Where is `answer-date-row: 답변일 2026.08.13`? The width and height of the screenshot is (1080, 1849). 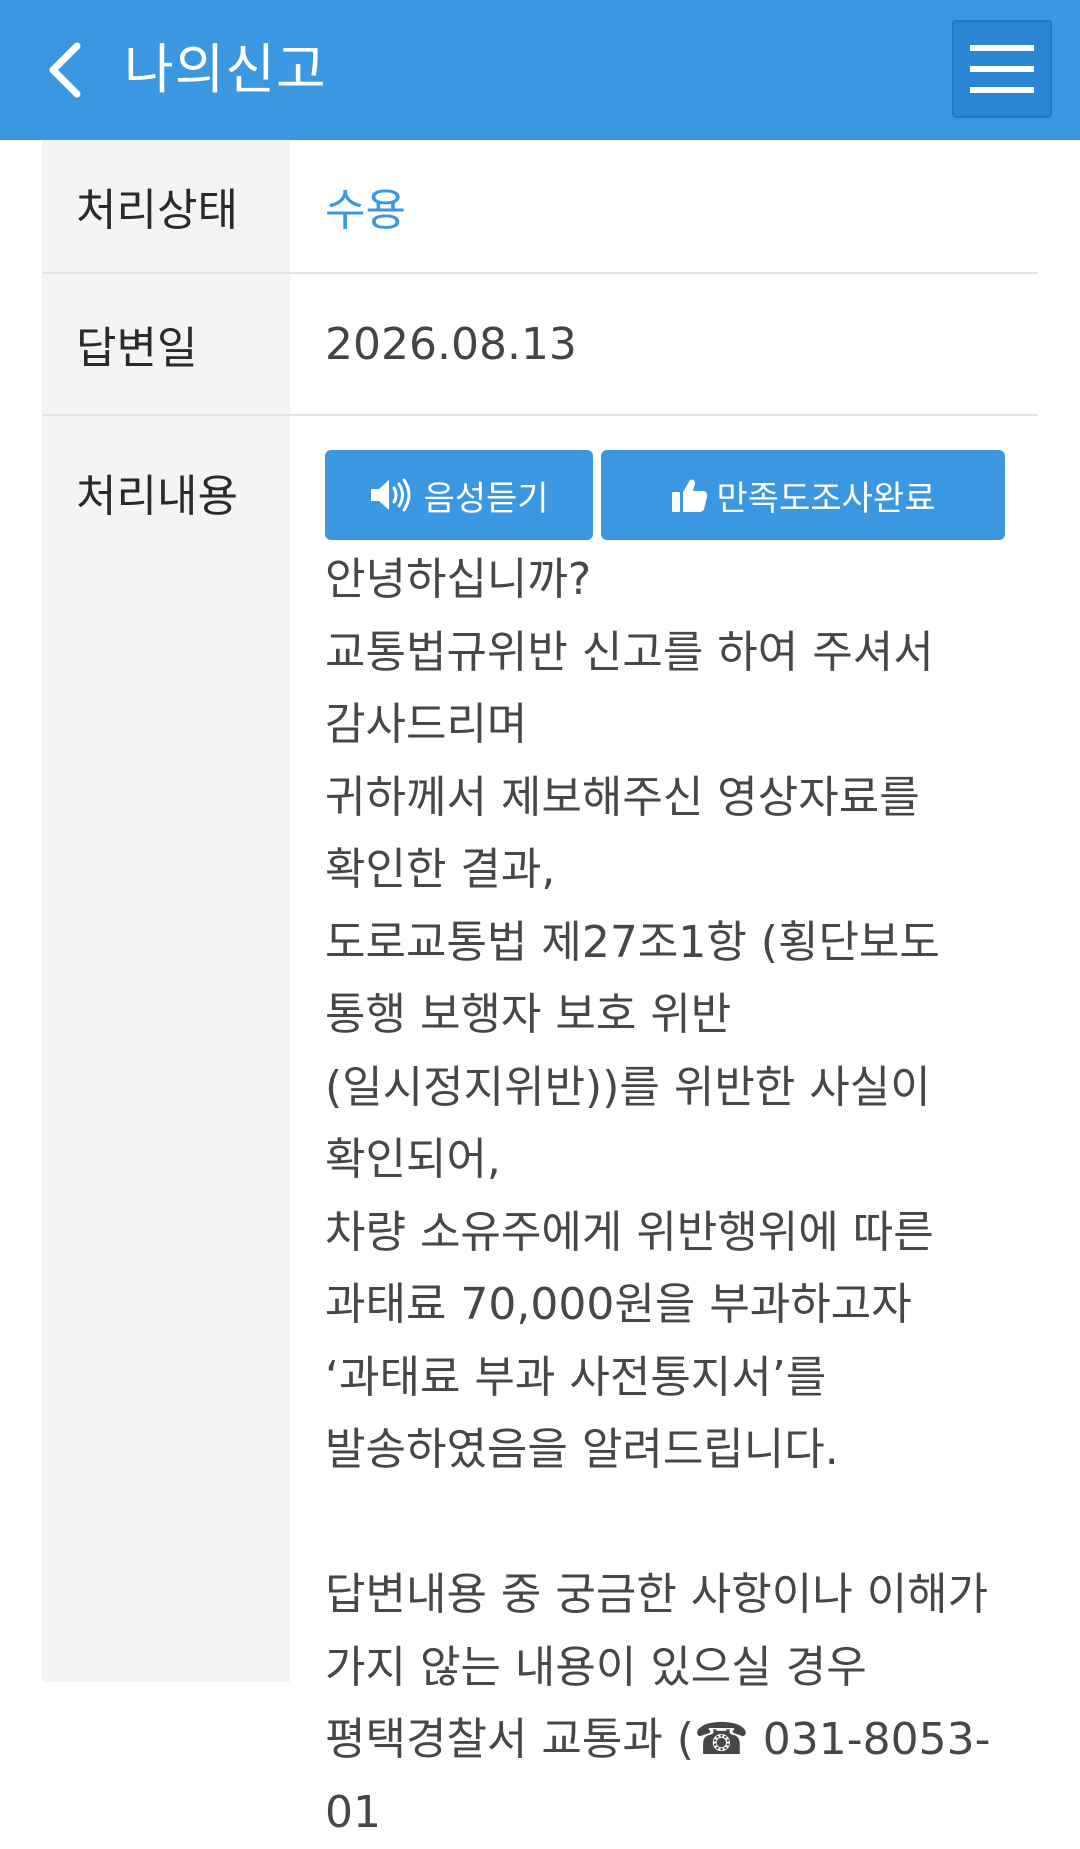 answer-date-row: 답변일 2026.08.13 is located at coordinates (540, 345).